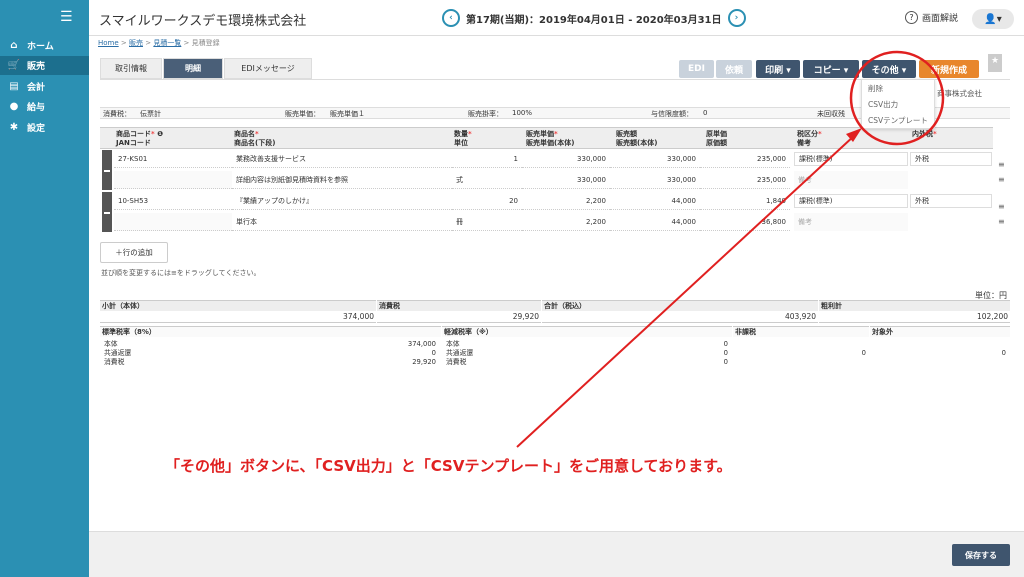 This screenshot has height=577, width=1024. I want to click on copy-button: コピー ▾, so click(831, 69).